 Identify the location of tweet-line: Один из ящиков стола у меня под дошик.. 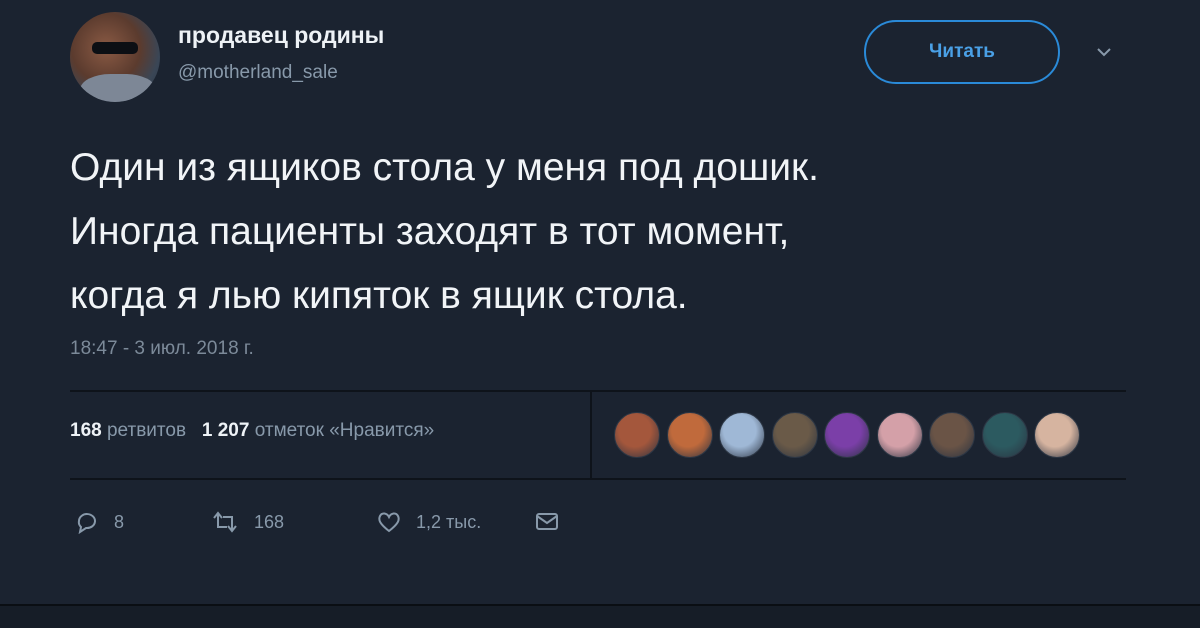
(444, 167).